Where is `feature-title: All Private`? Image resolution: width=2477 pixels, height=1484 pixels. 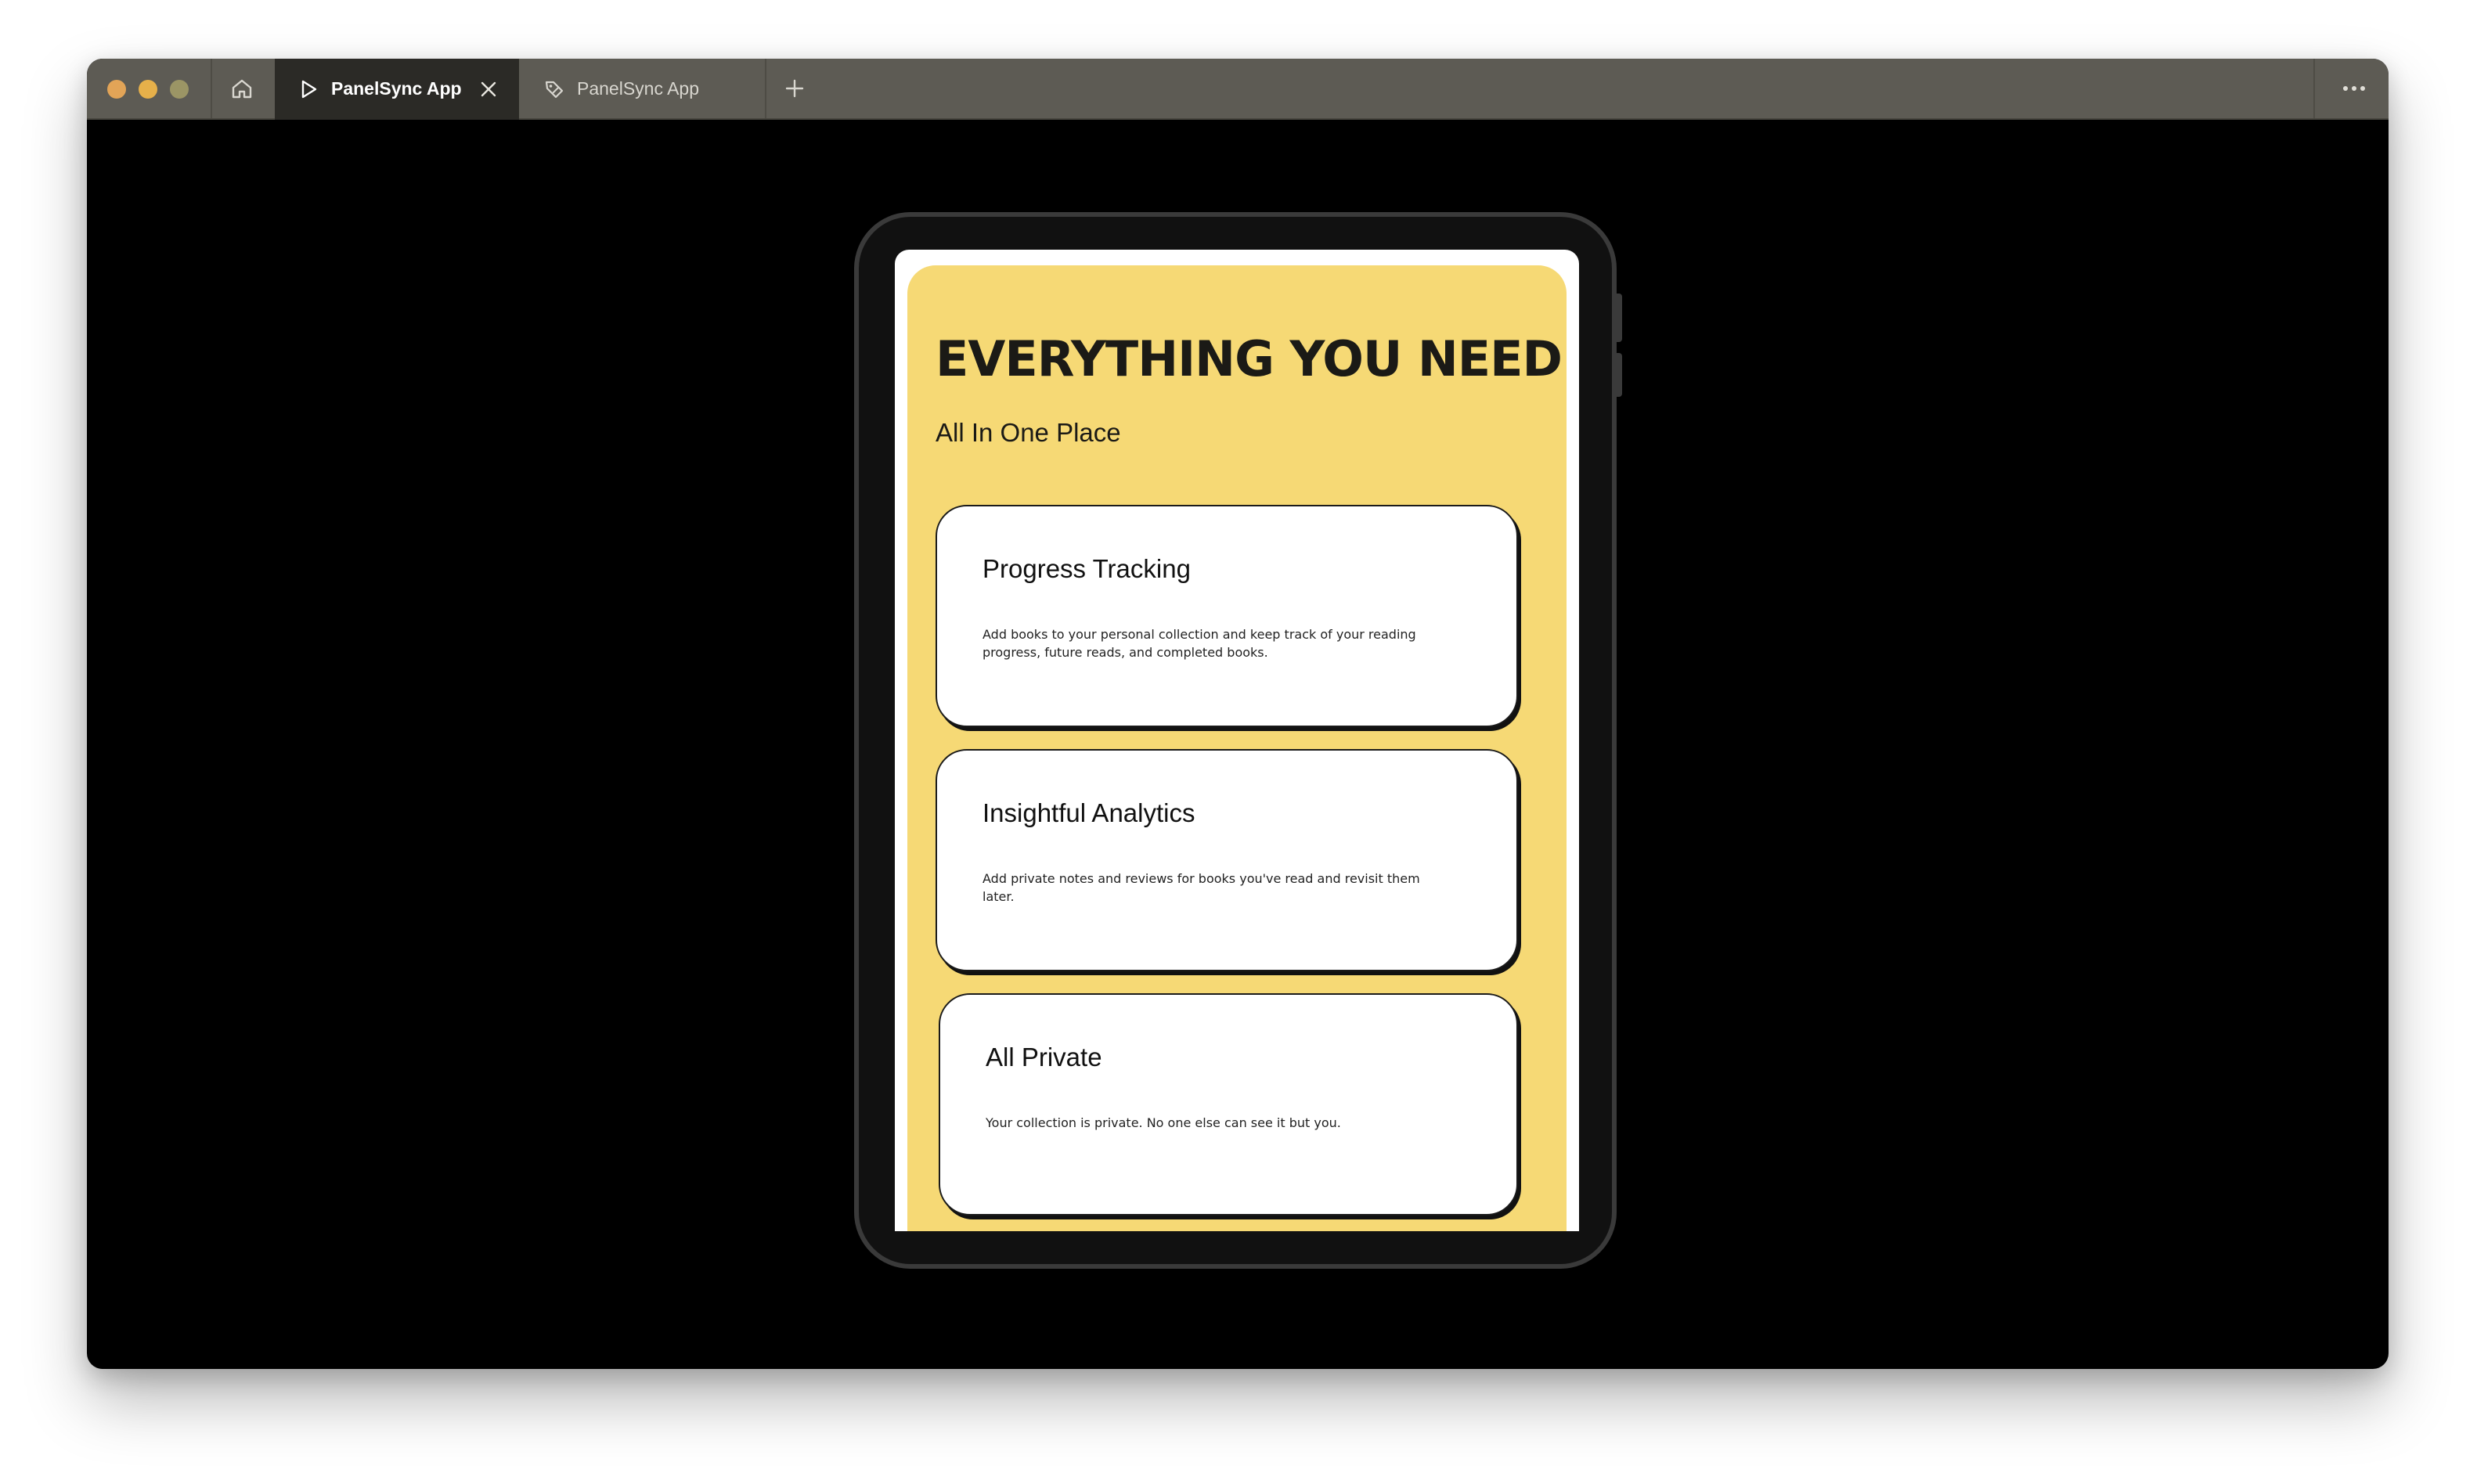 feature-title: All Private is located at coordinates (1044, 1057).